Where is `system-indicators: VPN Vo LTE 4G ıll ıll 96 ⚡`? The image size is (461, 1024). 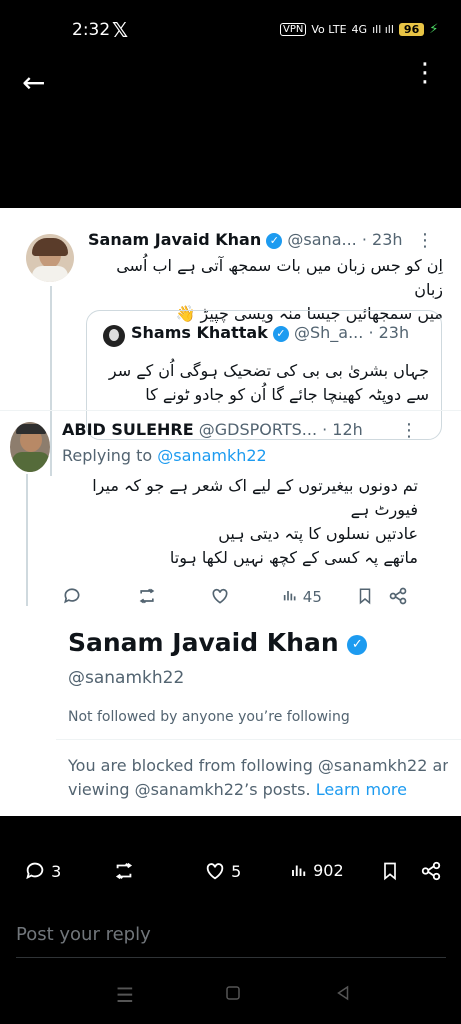 system-indicators: VPN Vo LTE 4G ıll ıll 96 ⚡ is located at coordinates (359, 29).